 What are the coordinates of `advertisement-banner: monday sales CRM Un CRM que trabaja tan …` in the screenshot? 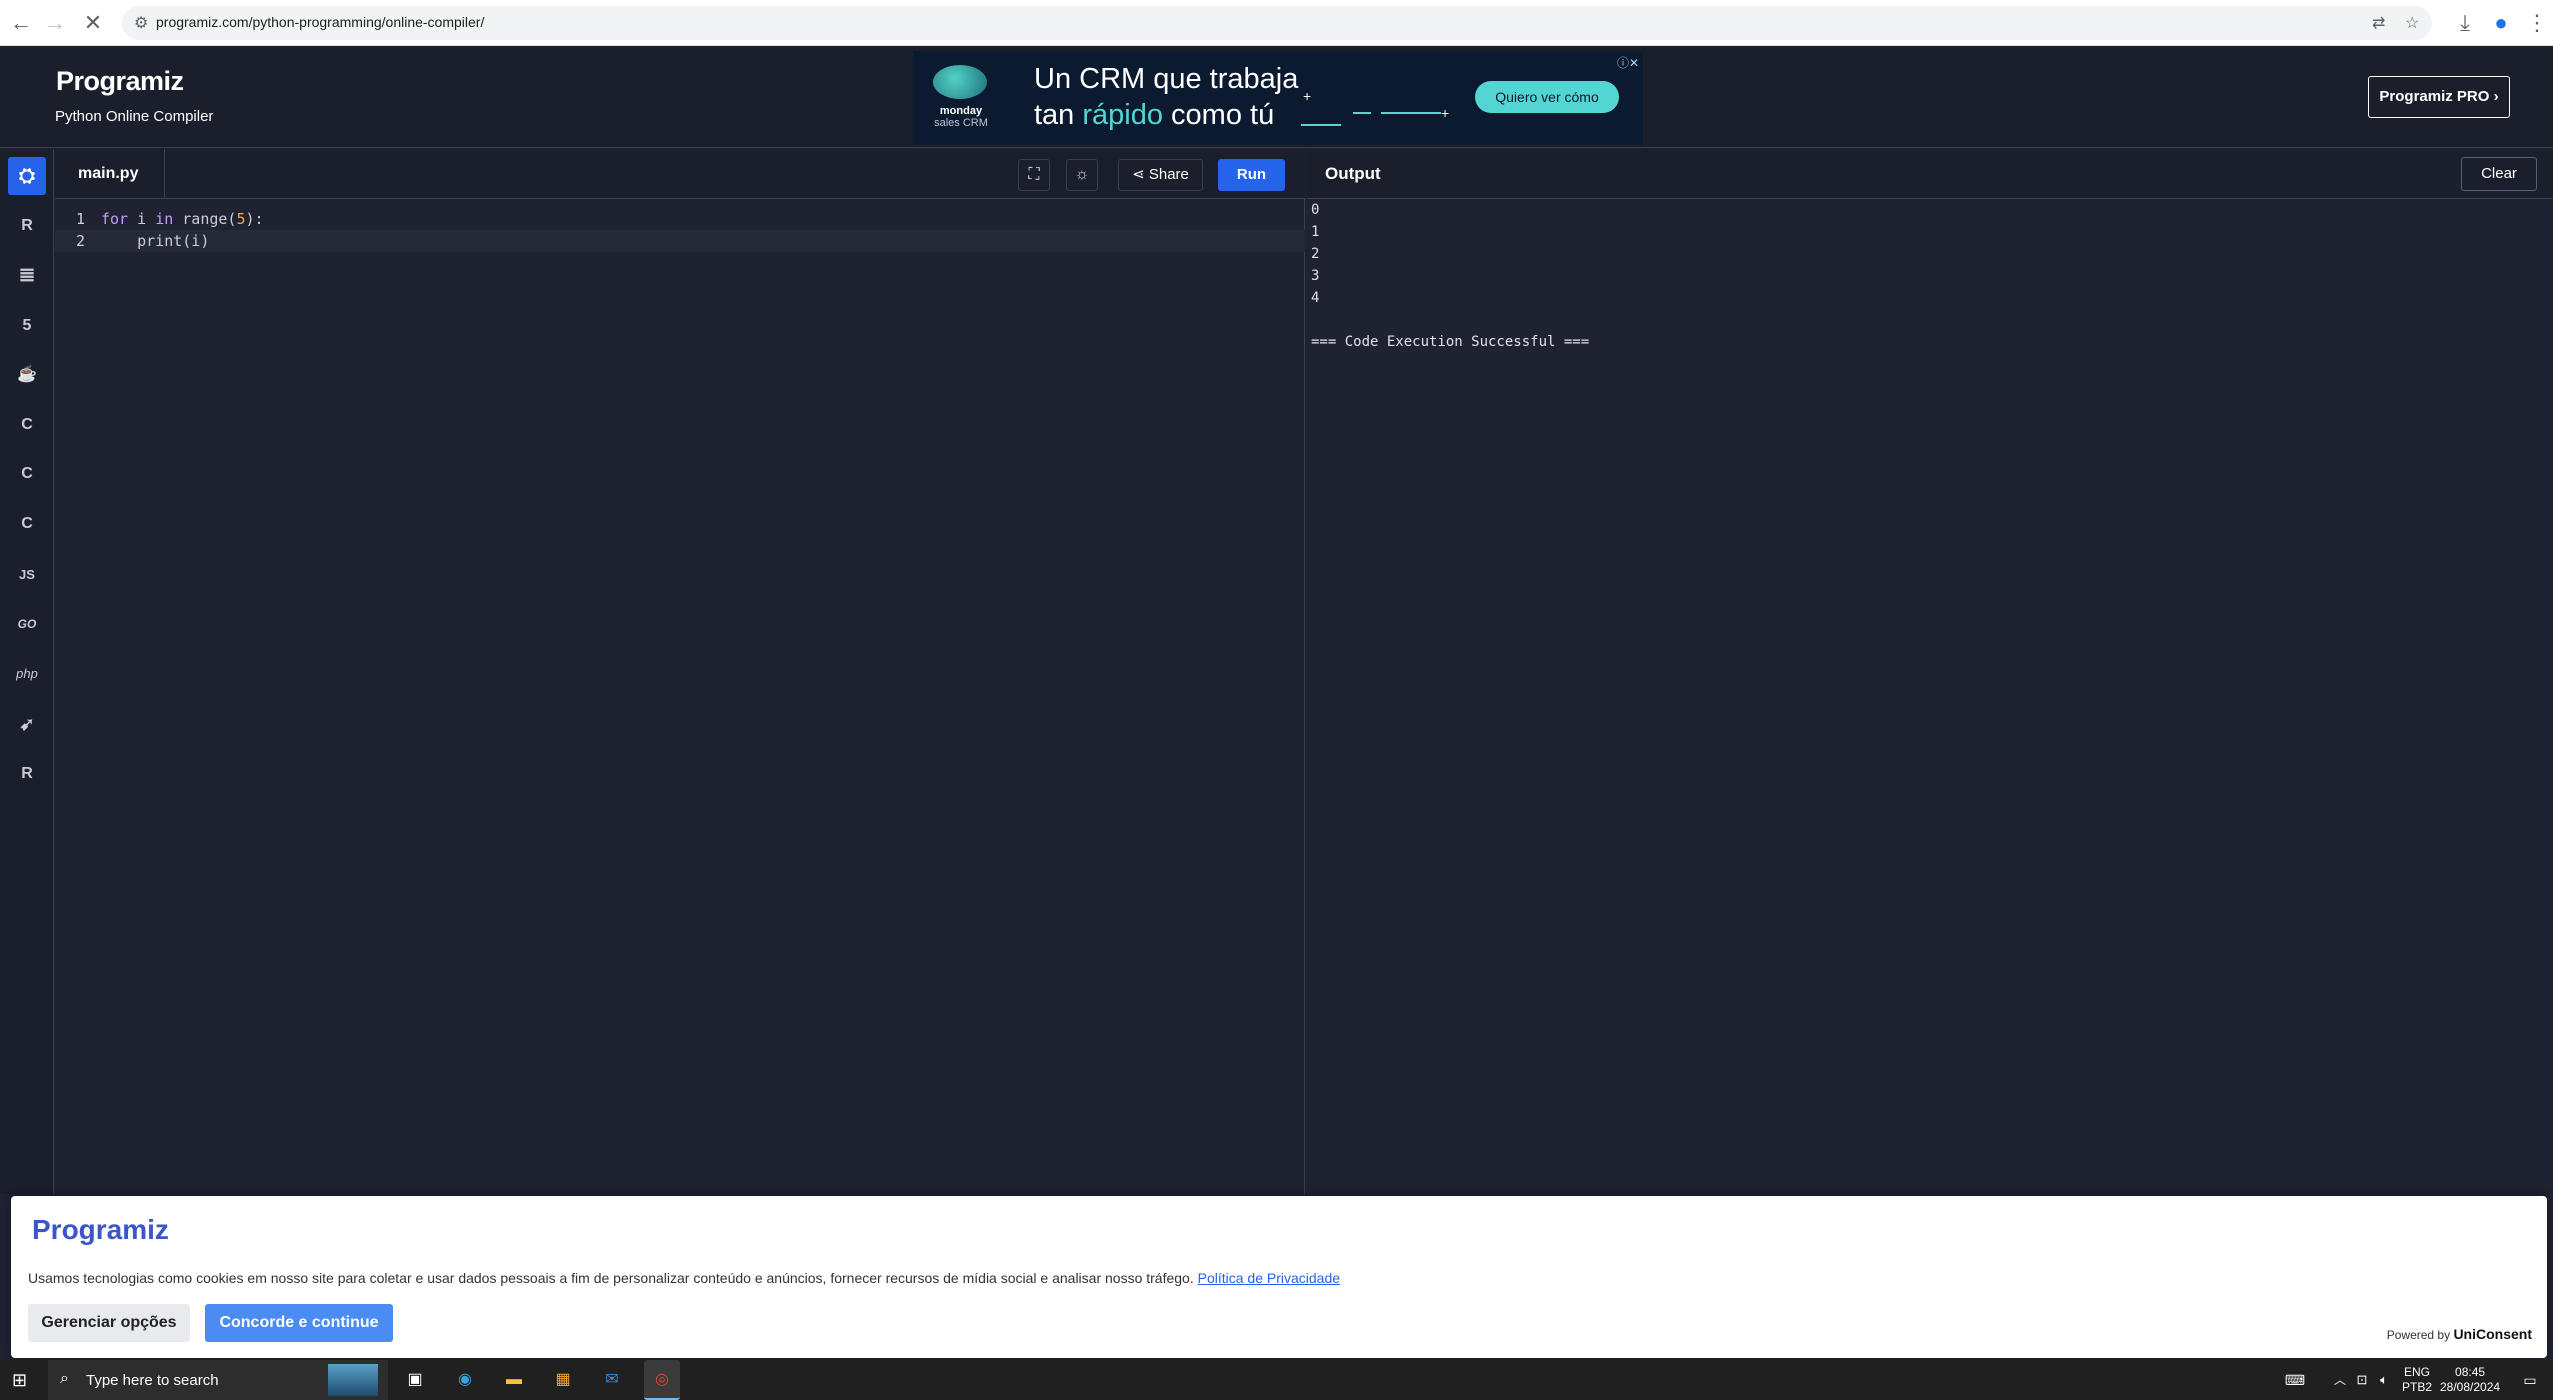 It's located at (1278, 98).